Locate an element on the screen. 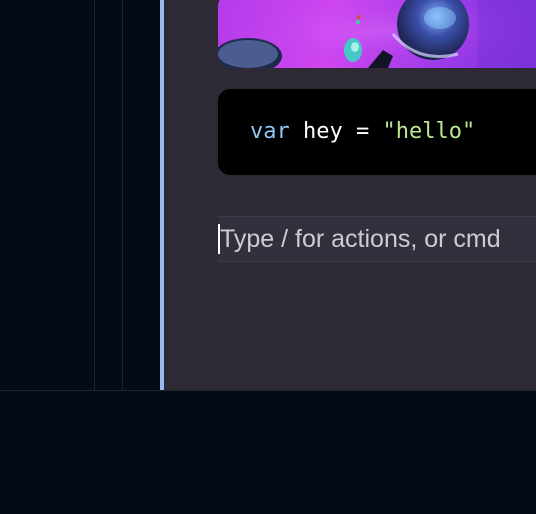 The image size is (536, 514). command-input: Type / for actions, or cmd is located at coordinates (377, 239).